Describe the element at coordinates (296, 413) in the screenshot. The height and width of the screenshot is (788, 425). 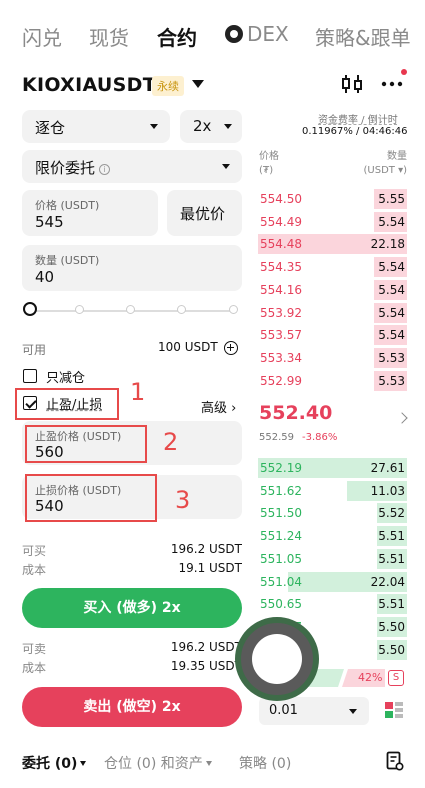
I see `last-price: 552.40` at that location.